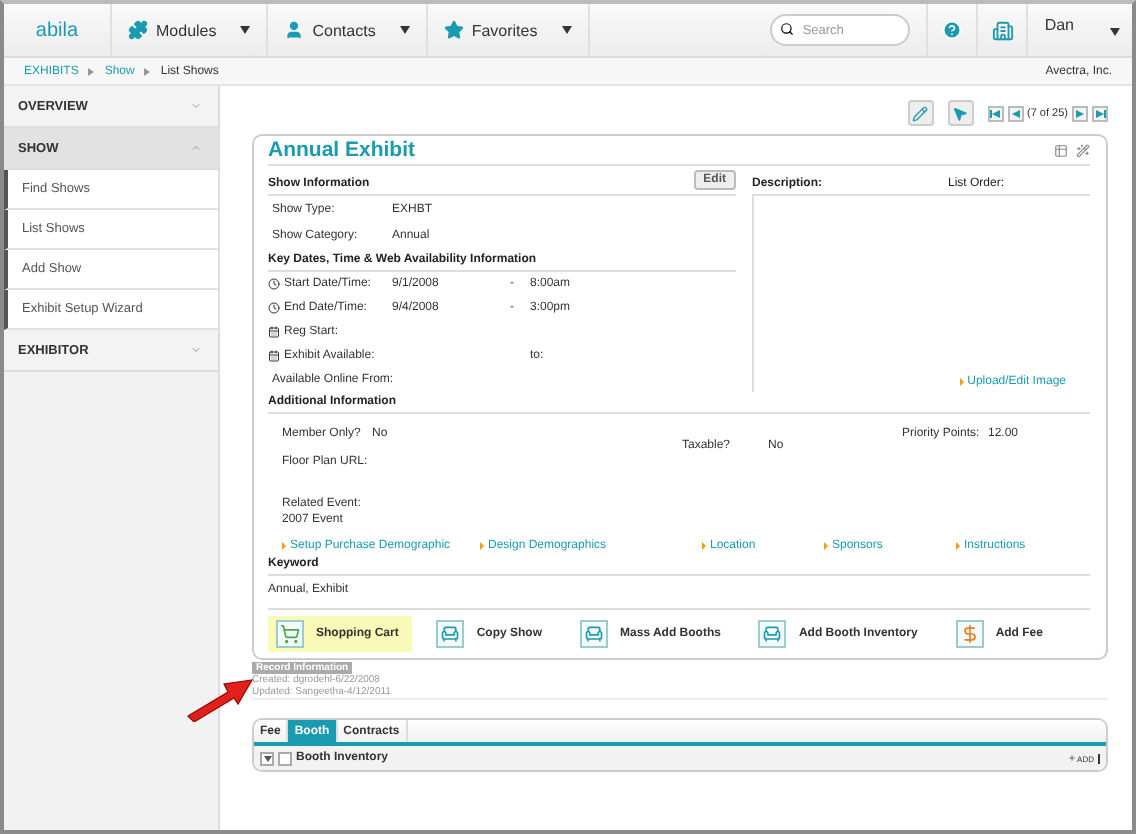 Image resolution: width=1136 pixels, height=834 pixels. What do you see at coordinates (341, 150) in the screenshot?
I see `card-title: Annual Exhibit` at bounding box center [341, 150].